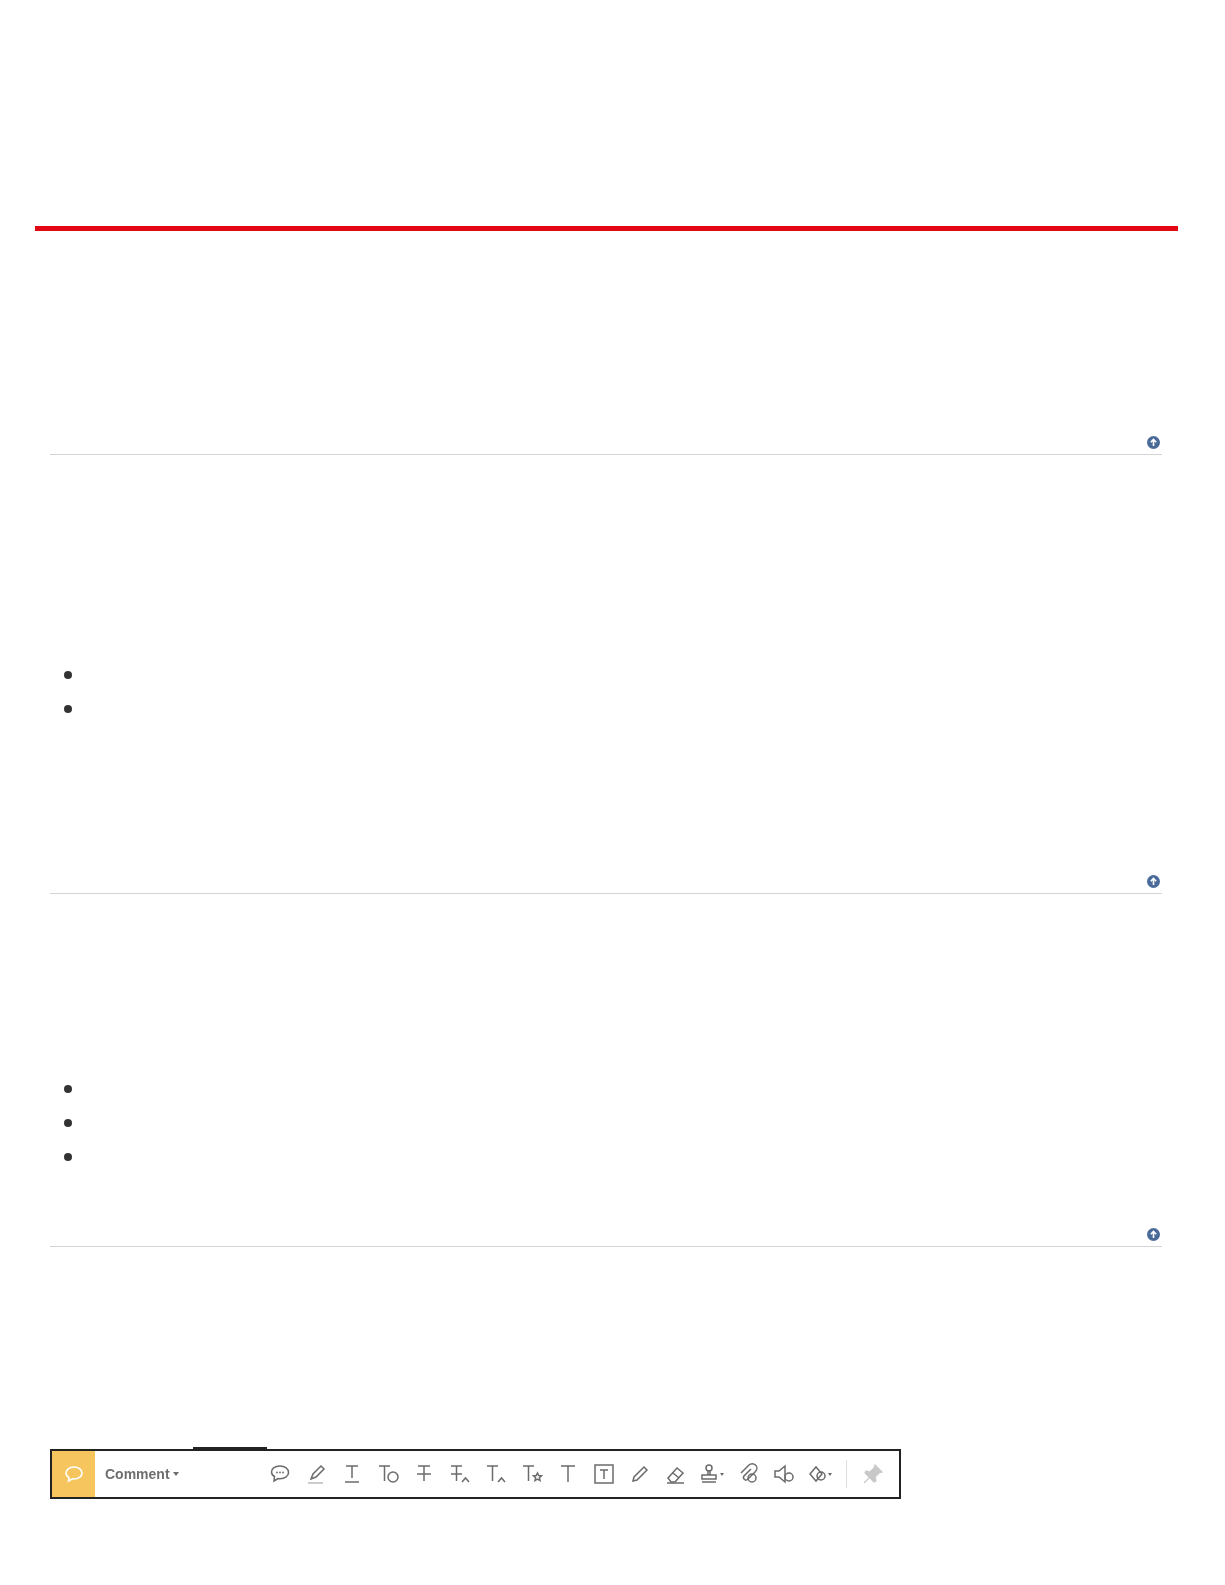 Image resolution: width=1225 pixels, height=1585 pixels. I want to click on stamp-icon, so click(712, 1474).